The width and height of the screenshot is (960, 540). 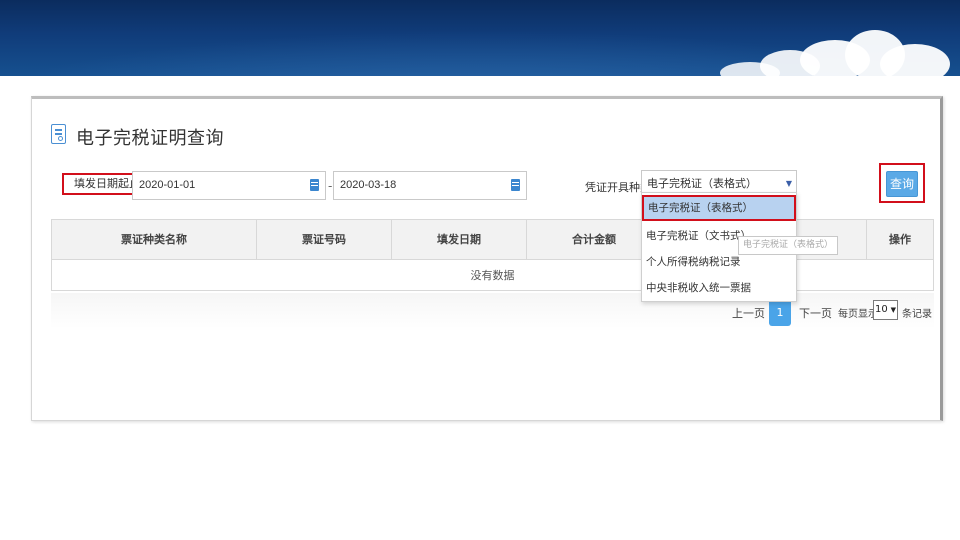 I want to click on next-page-link: 下一页, so click(x=815, y=313).